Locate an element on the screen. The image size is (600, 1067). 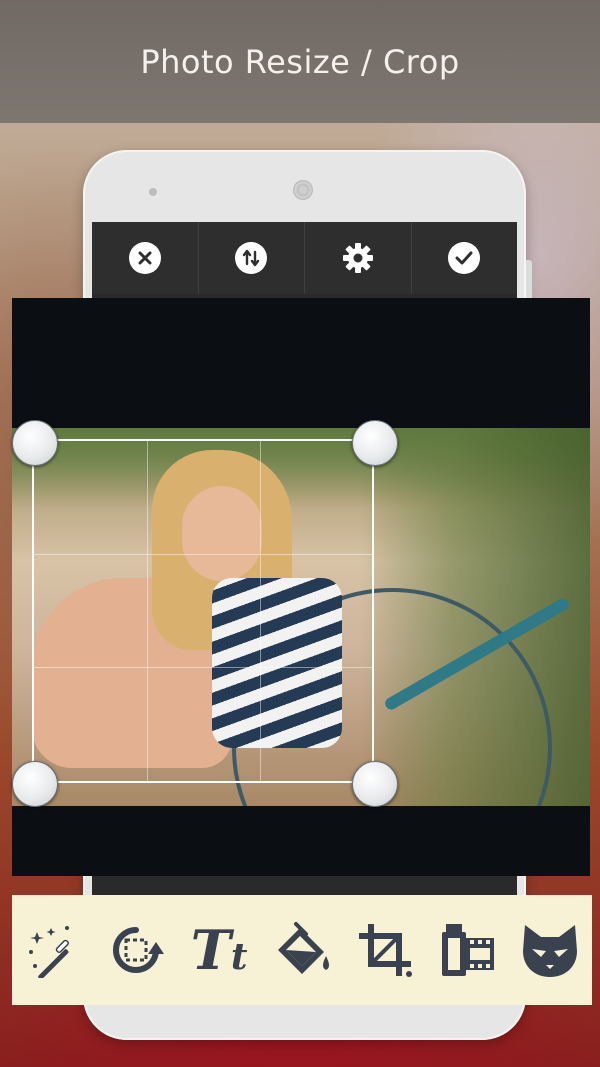
confirm-button is located at coordinates (465, 258).